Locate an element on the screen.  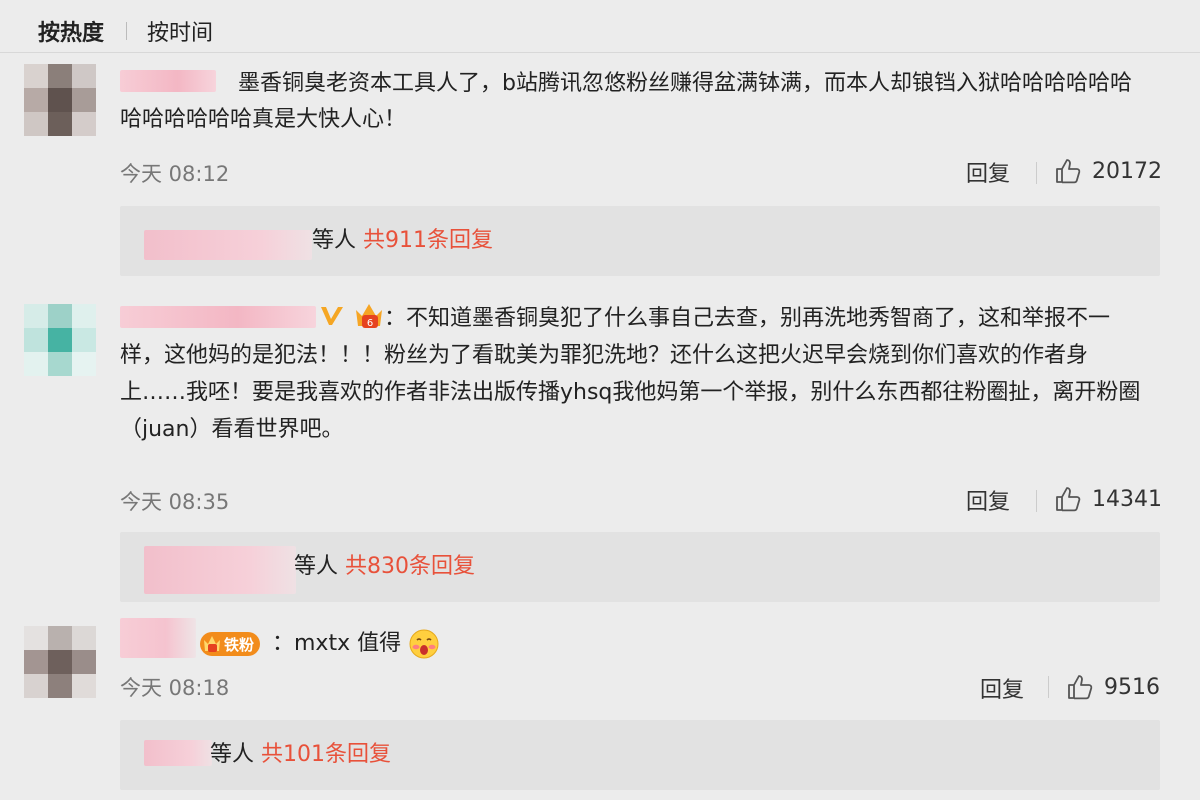
like-button: 20172 is located at coordinates (1108, 171).